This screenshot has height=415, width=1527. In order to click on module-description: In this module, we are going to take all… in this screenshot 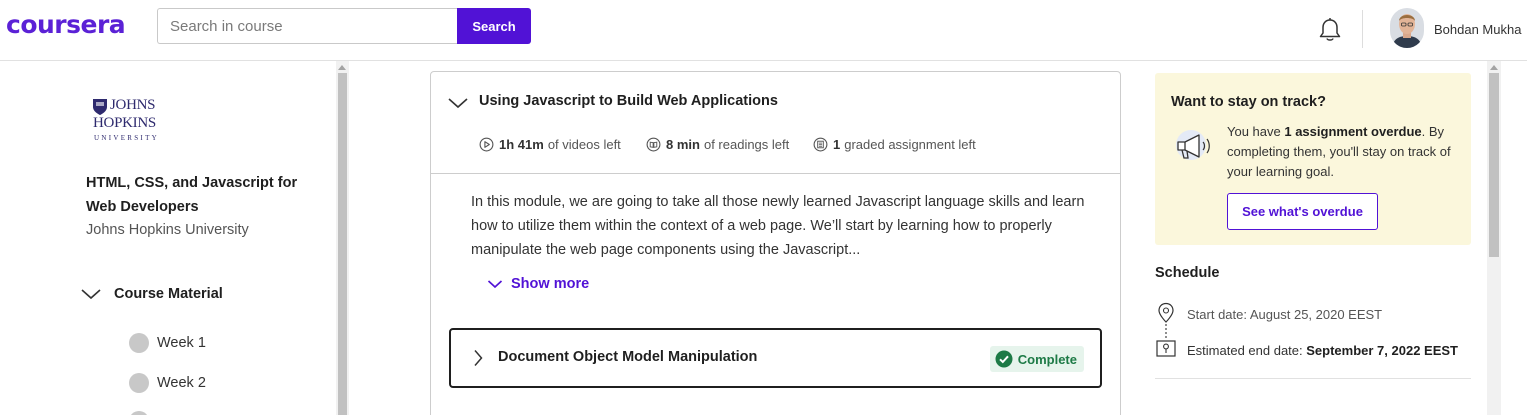, I will do `click(778, 226)`.